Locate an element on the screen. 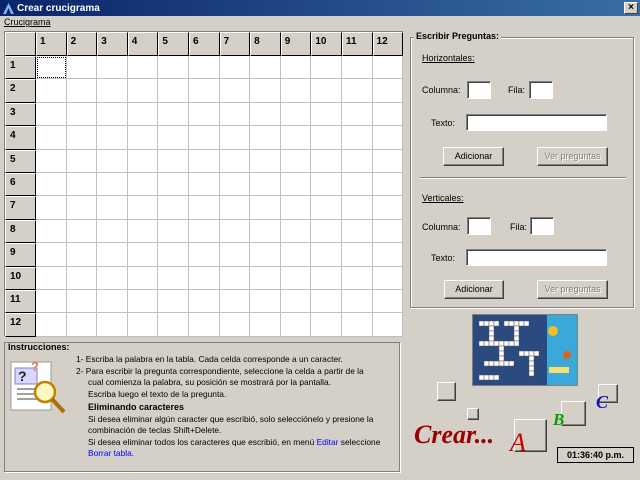 The height and width of the screenshot is (480, 640). menu-crucigrama: Crucigrama is located at coordinates (27, 22).